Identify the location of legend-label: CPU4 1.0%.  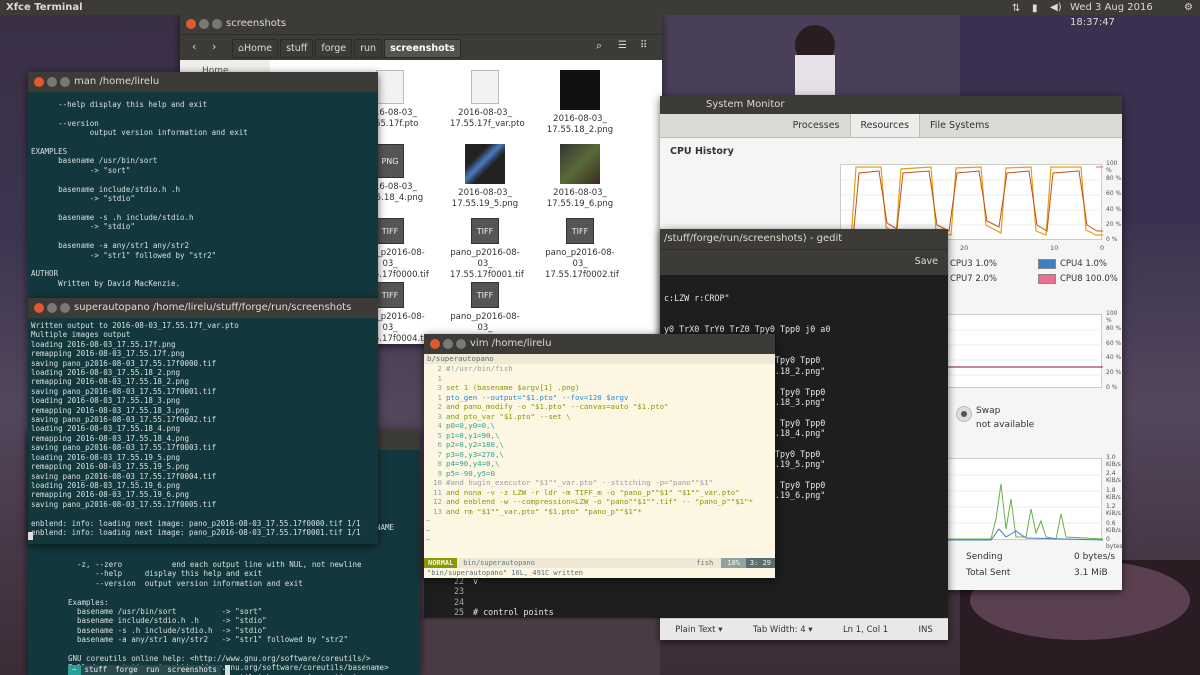
(1083, 264).